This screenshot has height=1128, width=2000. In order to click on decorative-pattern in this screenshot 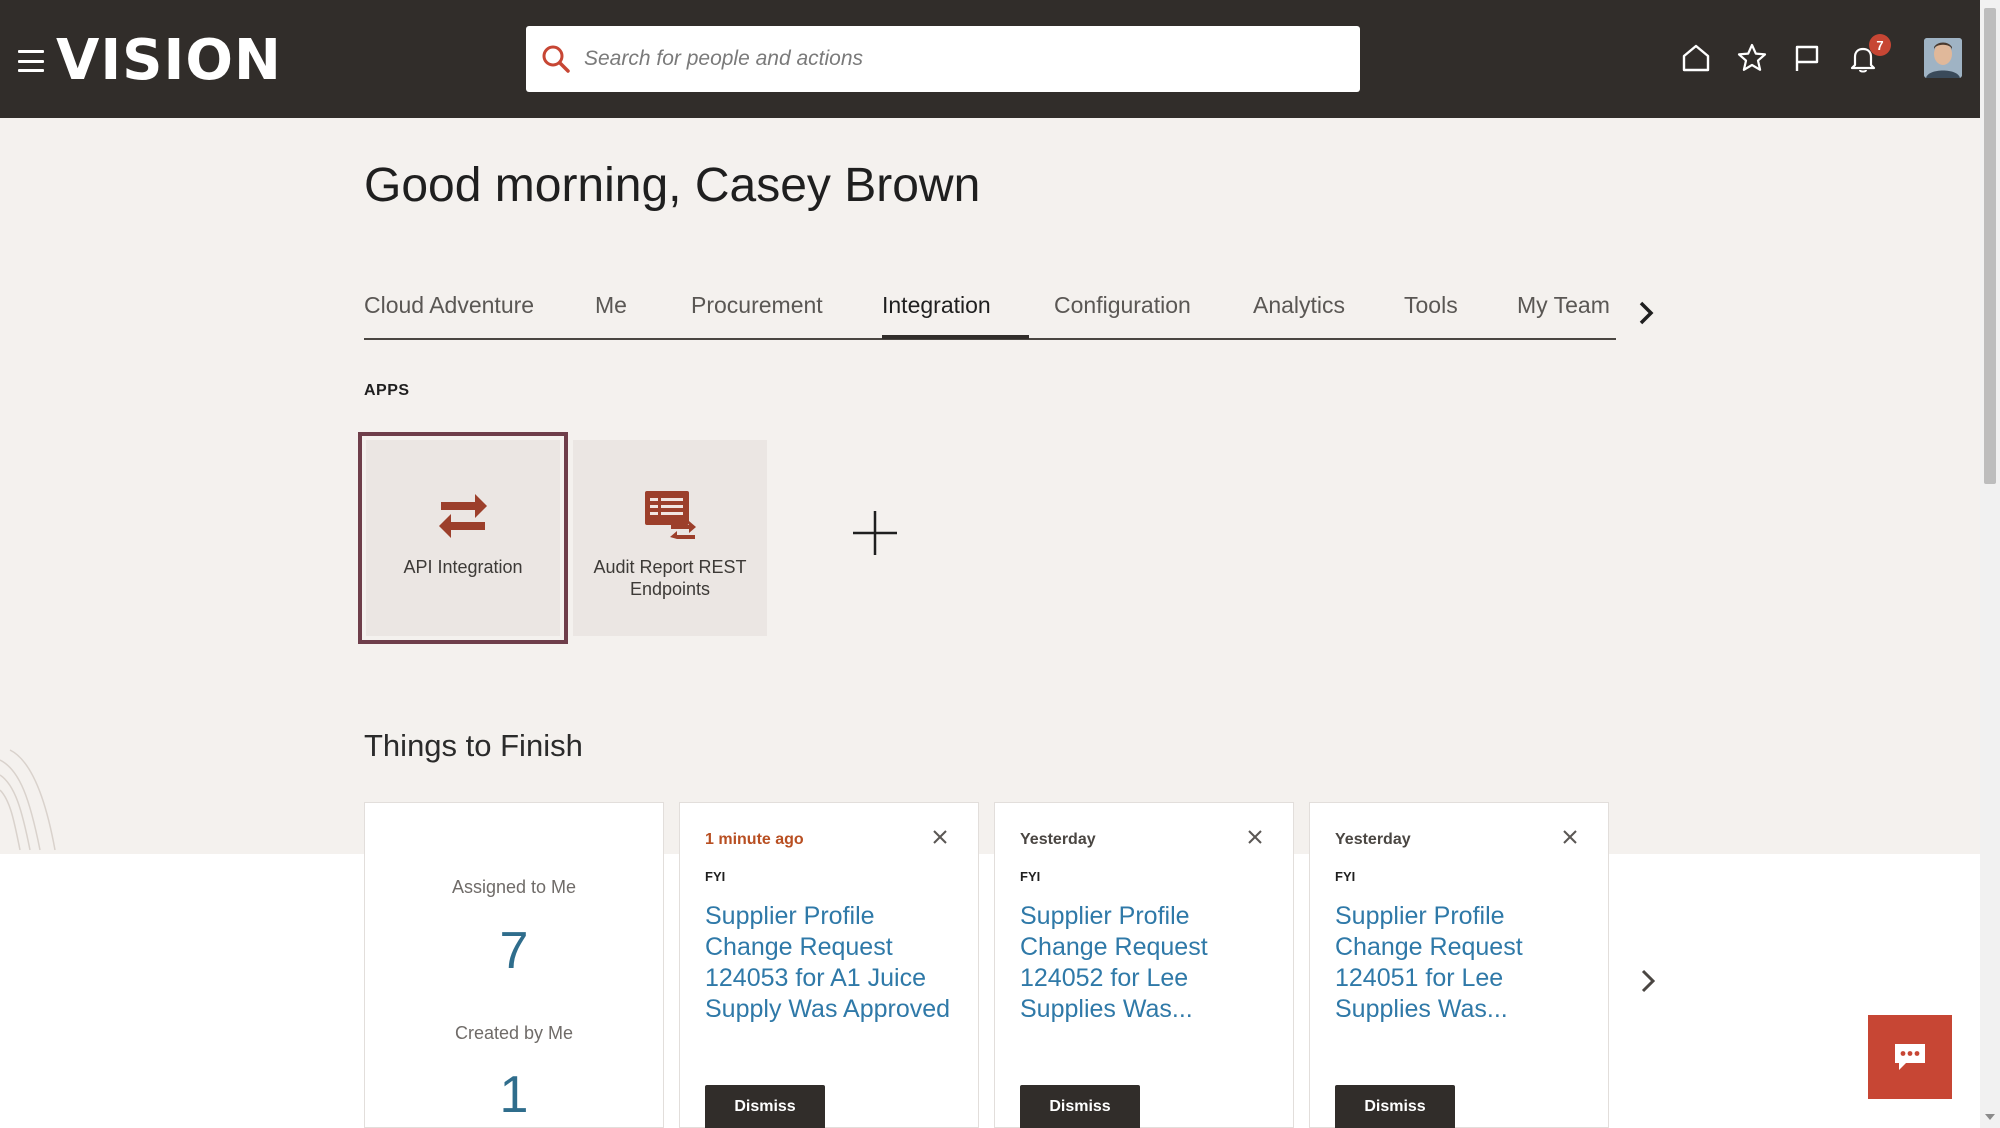, I will do `click(28, 800)`.